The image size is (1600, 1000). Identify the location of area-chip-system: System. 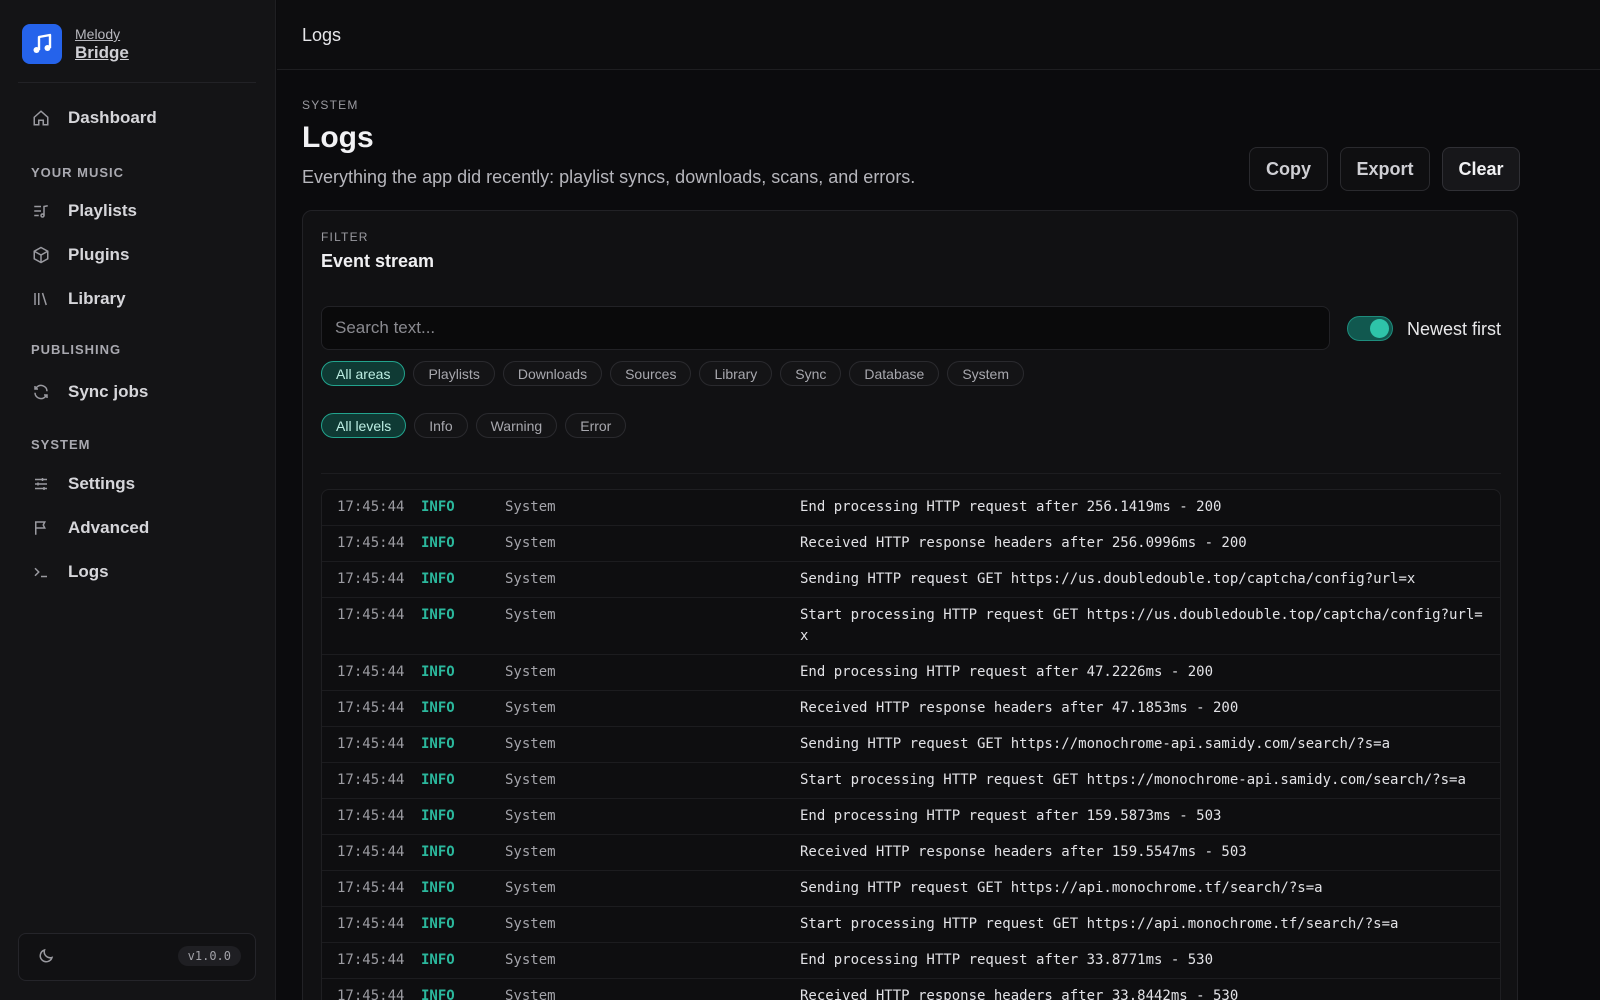
(985, 373).